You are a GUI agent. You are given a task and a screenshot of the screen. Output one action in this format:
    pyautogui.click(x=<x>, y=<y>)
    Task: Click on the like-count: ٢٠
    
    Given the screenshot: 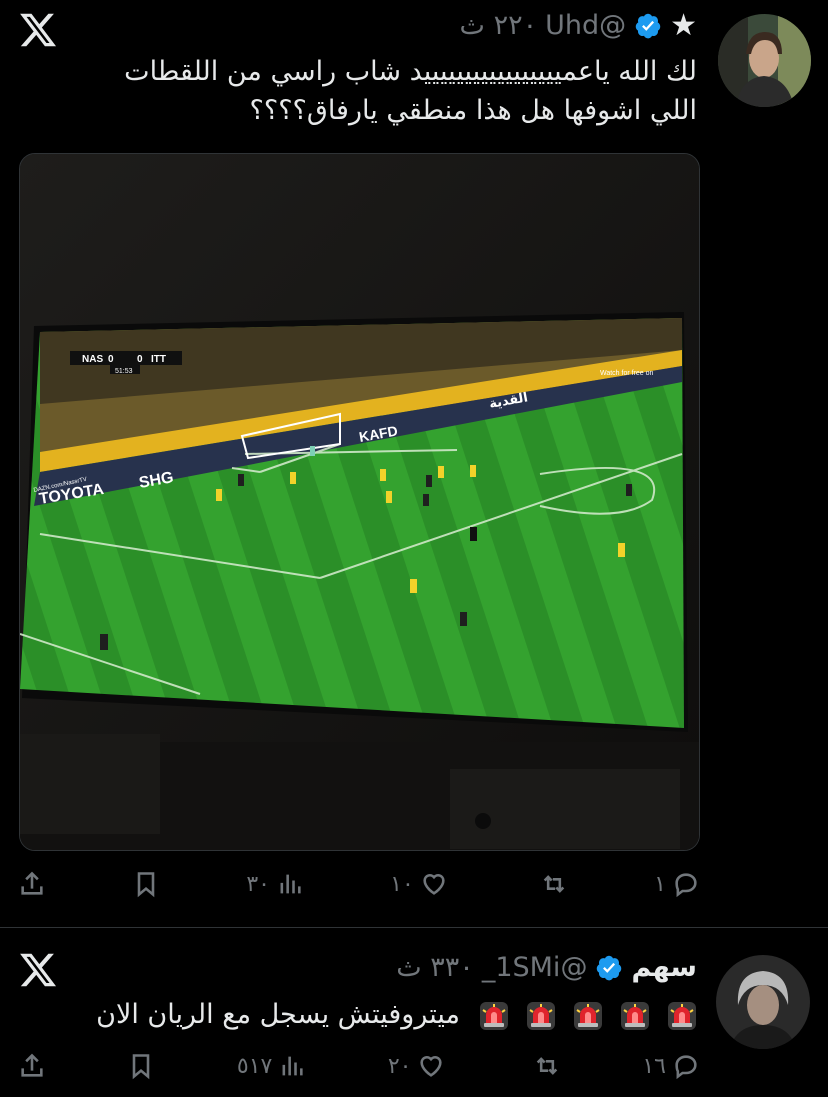 What is the action you would take?
    pyautogui.click(x=399, y=1066)
    